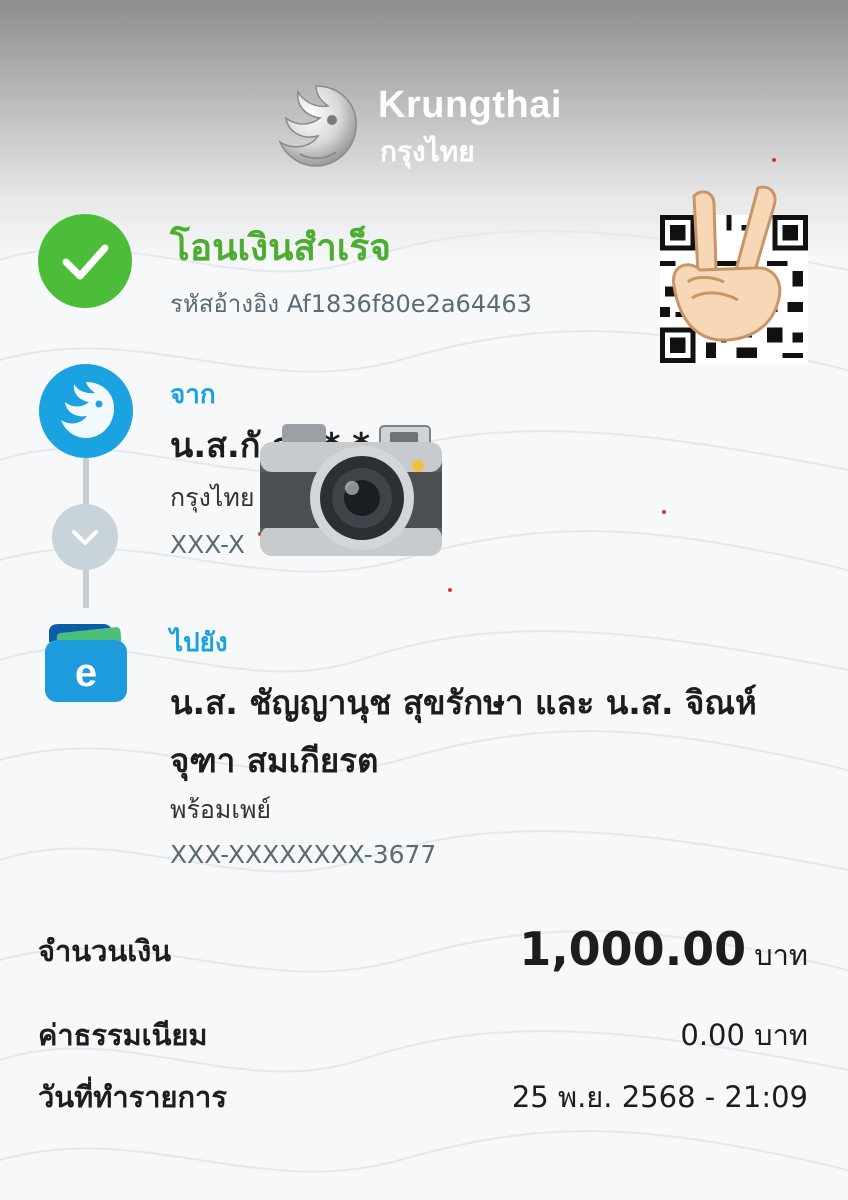 The width and height of the screenshot is (848, 1200). What do you see at coordinates (427, 151) in the screenshot?
I see `bank-name-th: กรุงไทย` at bounding box center [427, 151].